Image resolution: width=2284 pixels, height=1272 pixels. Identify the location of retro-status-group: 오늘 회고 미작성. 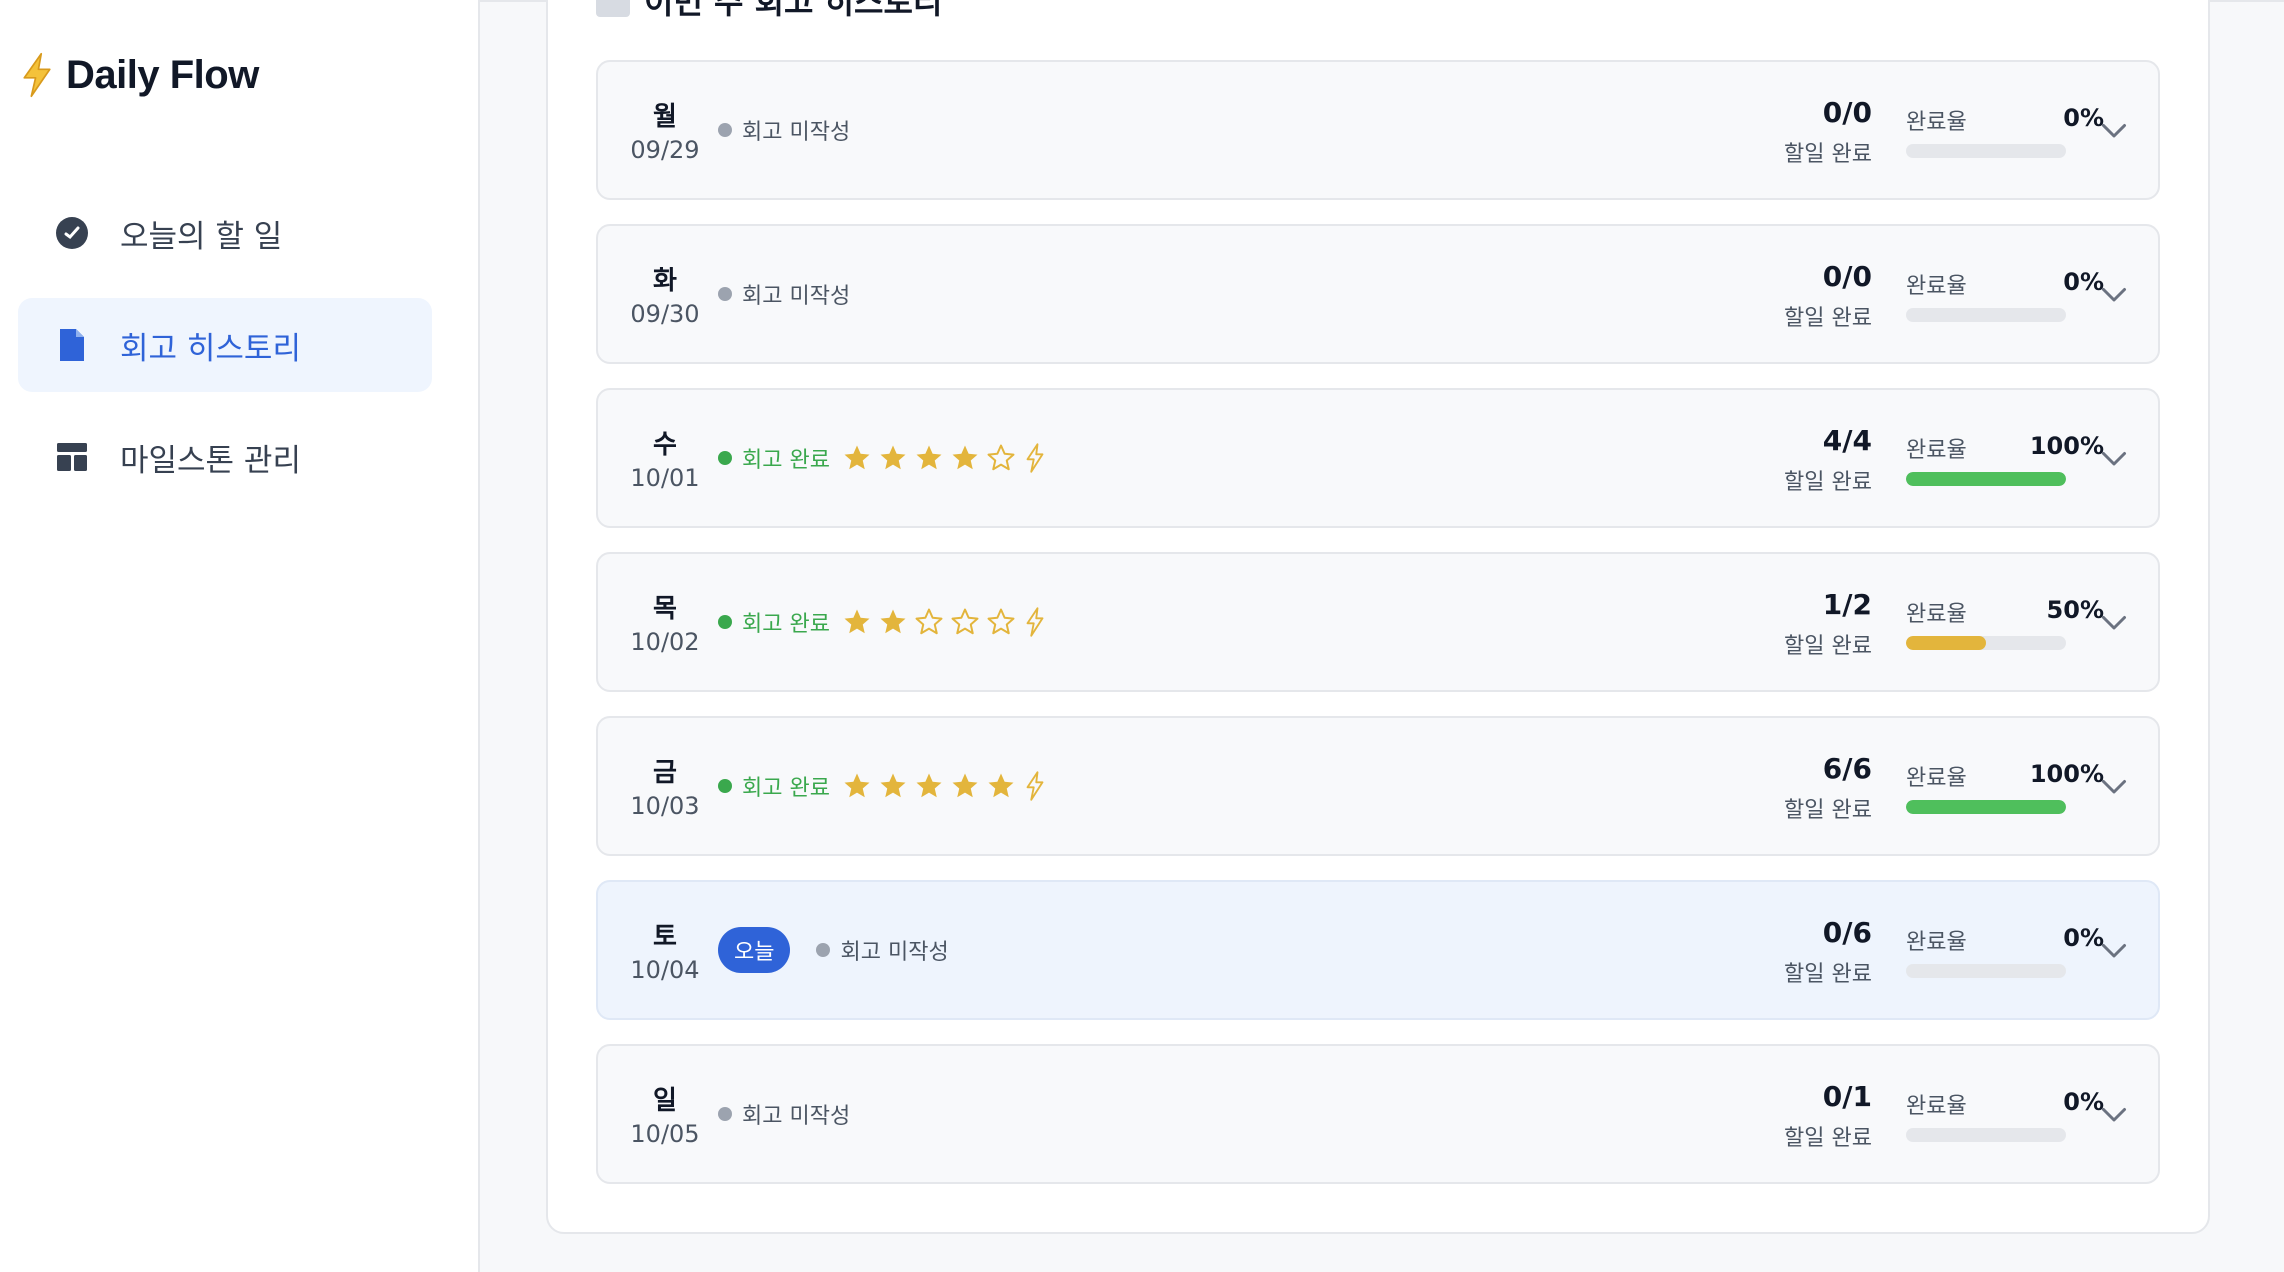
(837, 950).